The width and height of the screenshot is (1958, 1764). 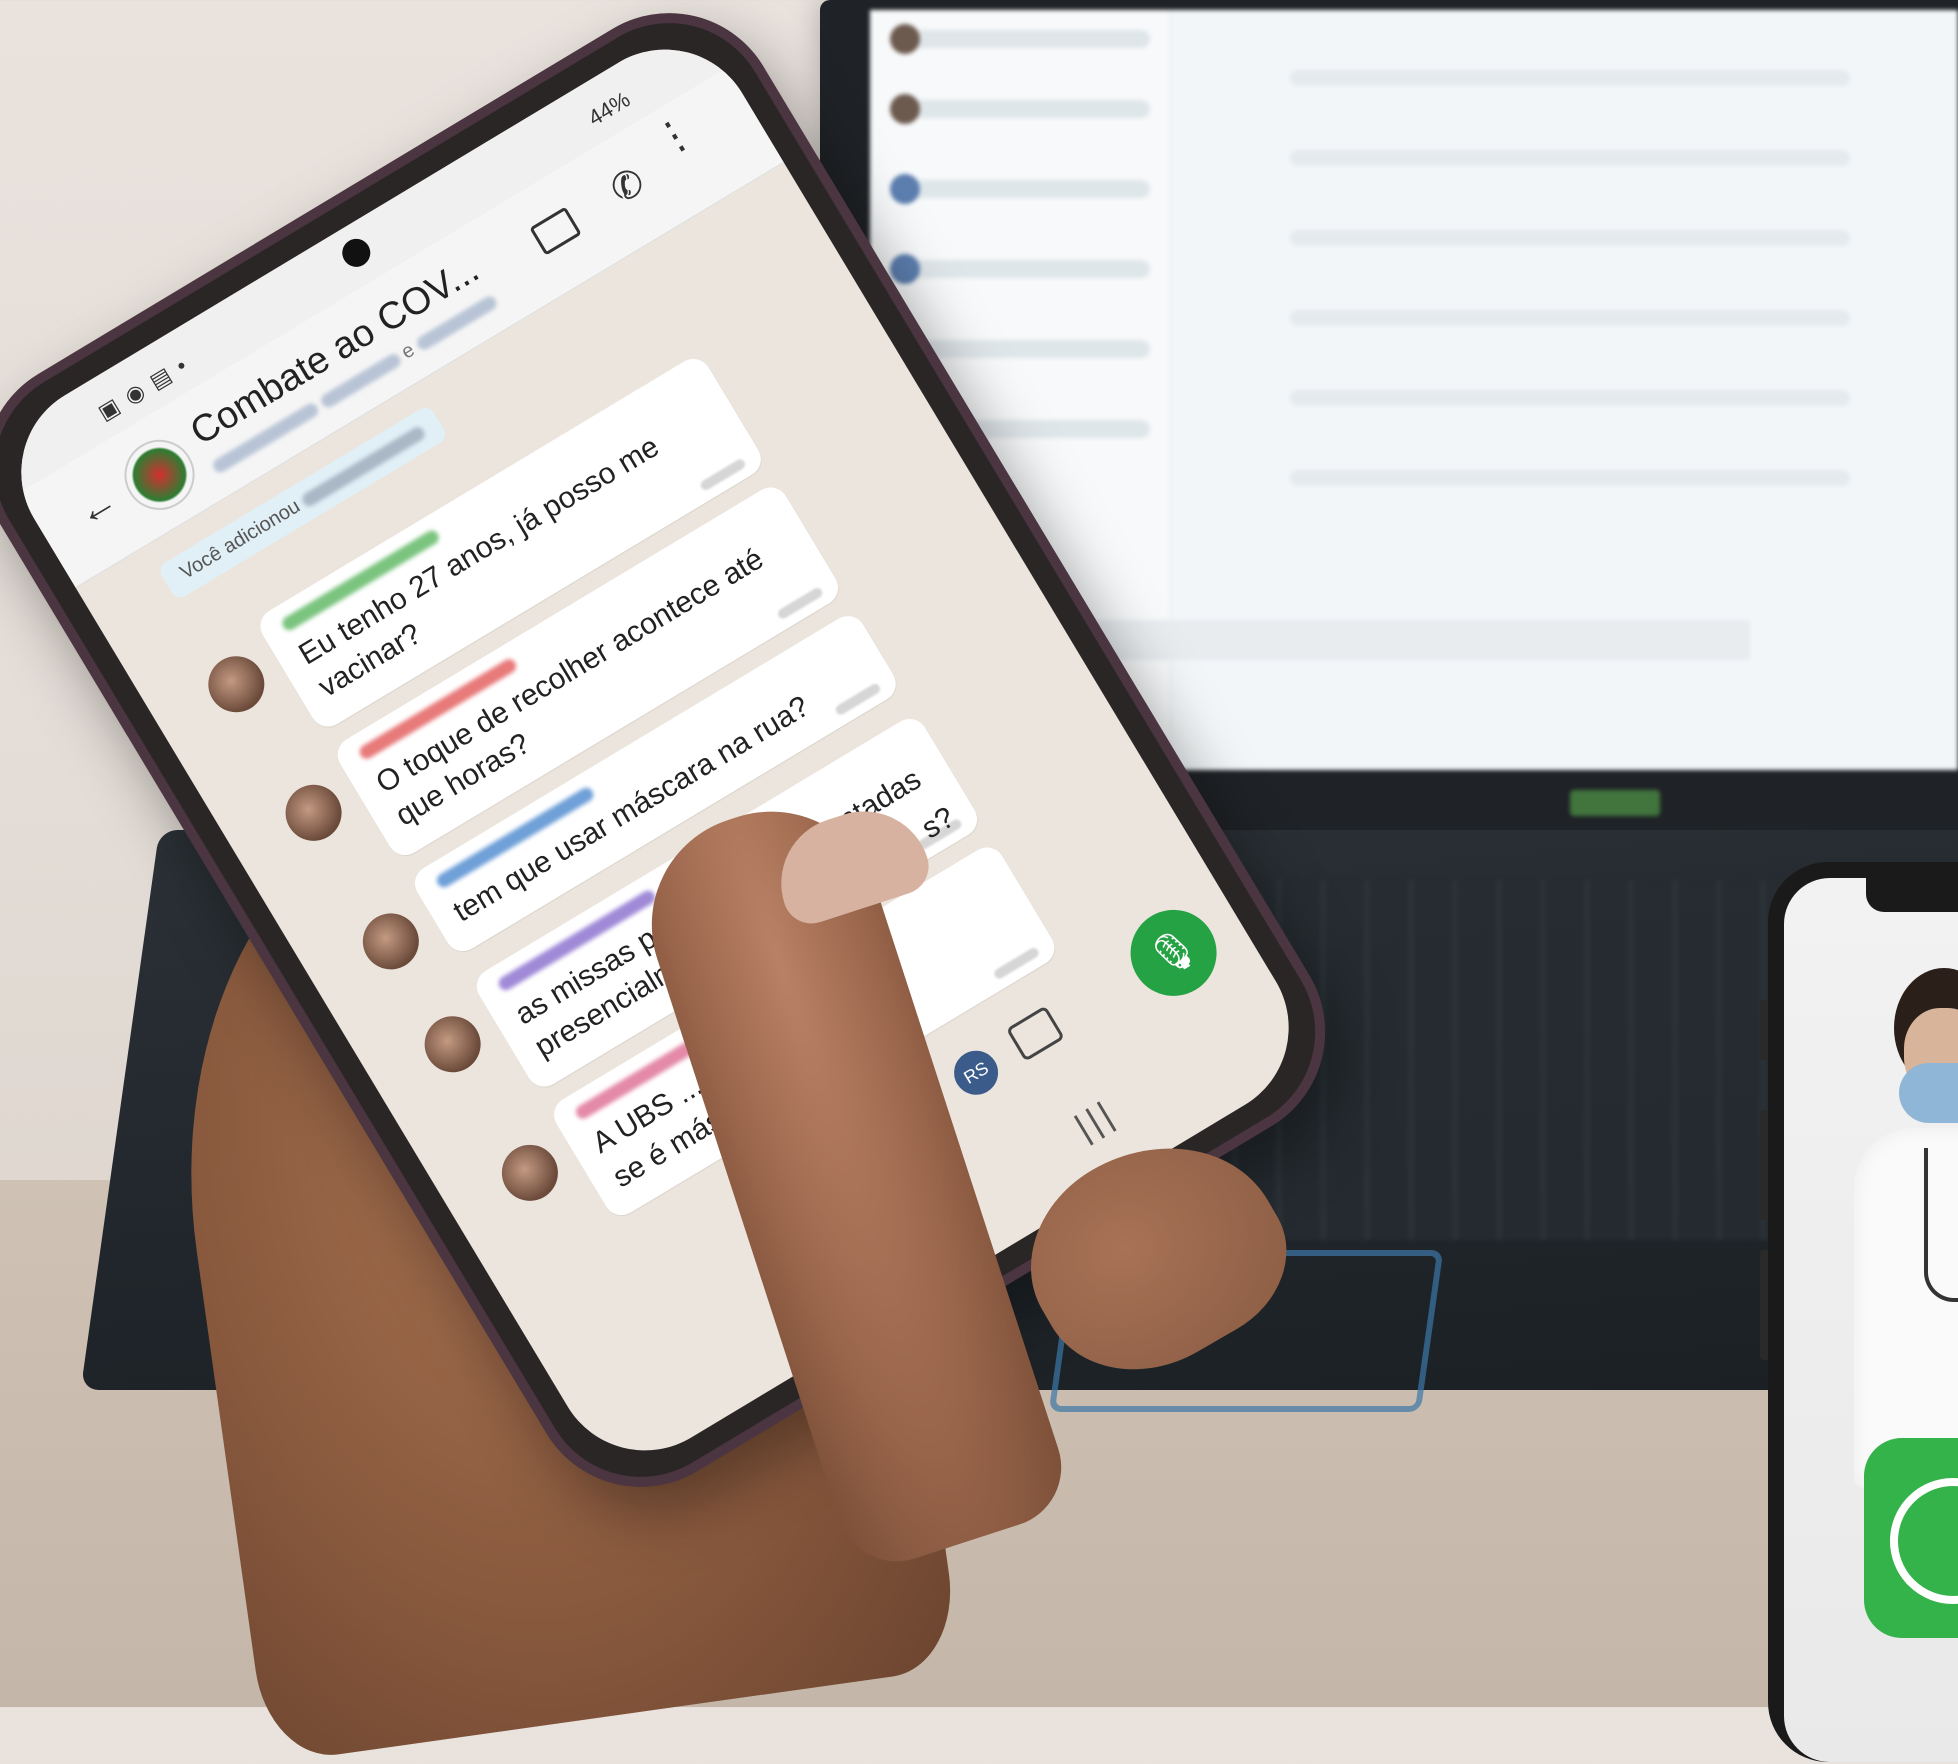 I want to click on laptop-logo, so click(x=1615, y=803).